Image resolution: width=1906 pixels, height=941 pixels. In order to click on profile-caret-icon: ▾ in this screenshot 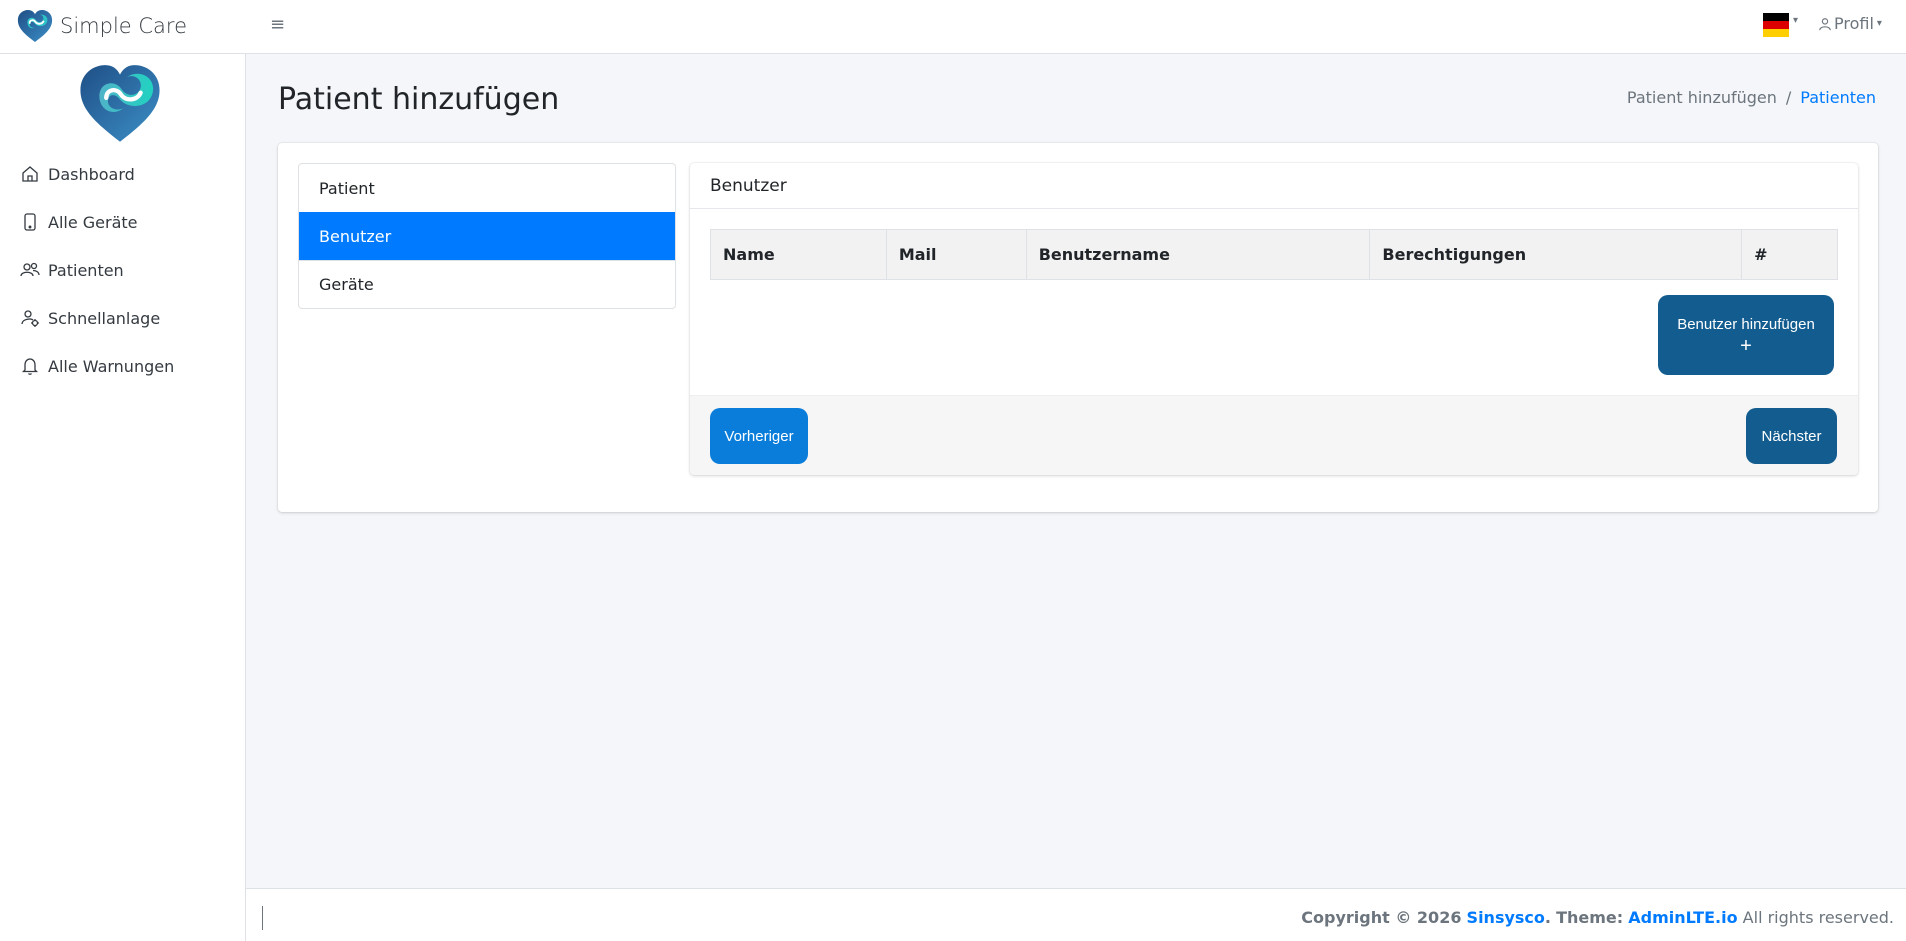, I will do `click(1879, 23)`.